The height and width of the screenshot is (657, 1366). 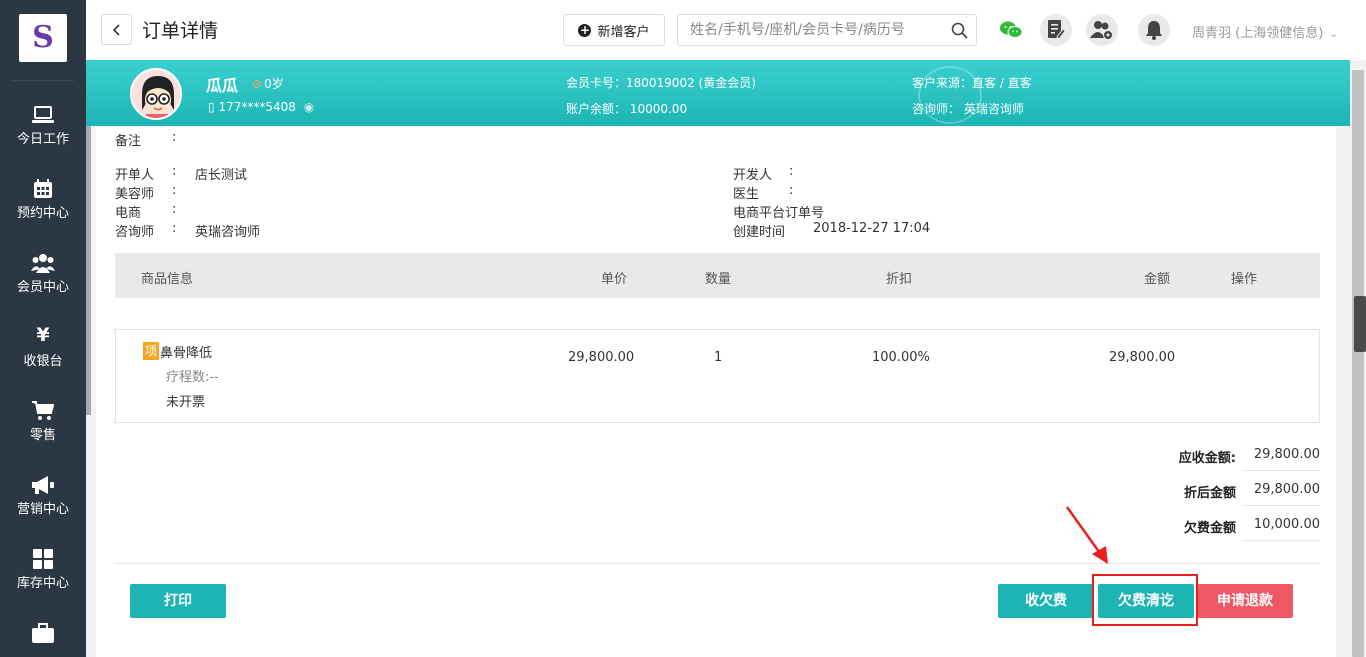 What do you see at coordinates (1358, 363) in the screenshot?
I see `page-scrollbar-thumb` at bounding box center [1358, 363].